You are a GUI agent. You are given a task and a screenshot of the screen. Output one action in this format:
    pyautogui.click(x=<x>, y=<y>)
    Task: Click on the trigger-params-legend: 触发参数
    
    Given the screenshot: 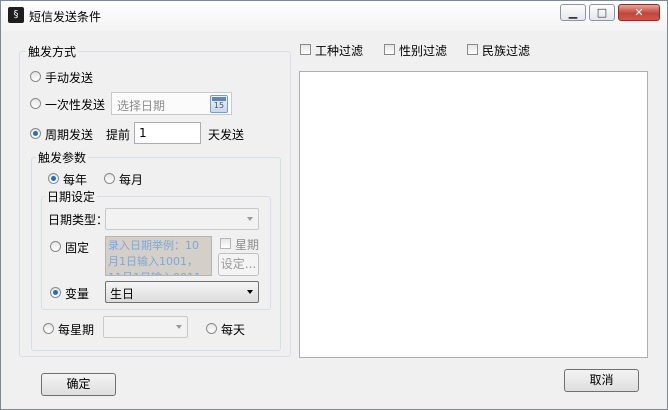 What is the action you would take?
    pyautogui.click(x=62, y=157)
    